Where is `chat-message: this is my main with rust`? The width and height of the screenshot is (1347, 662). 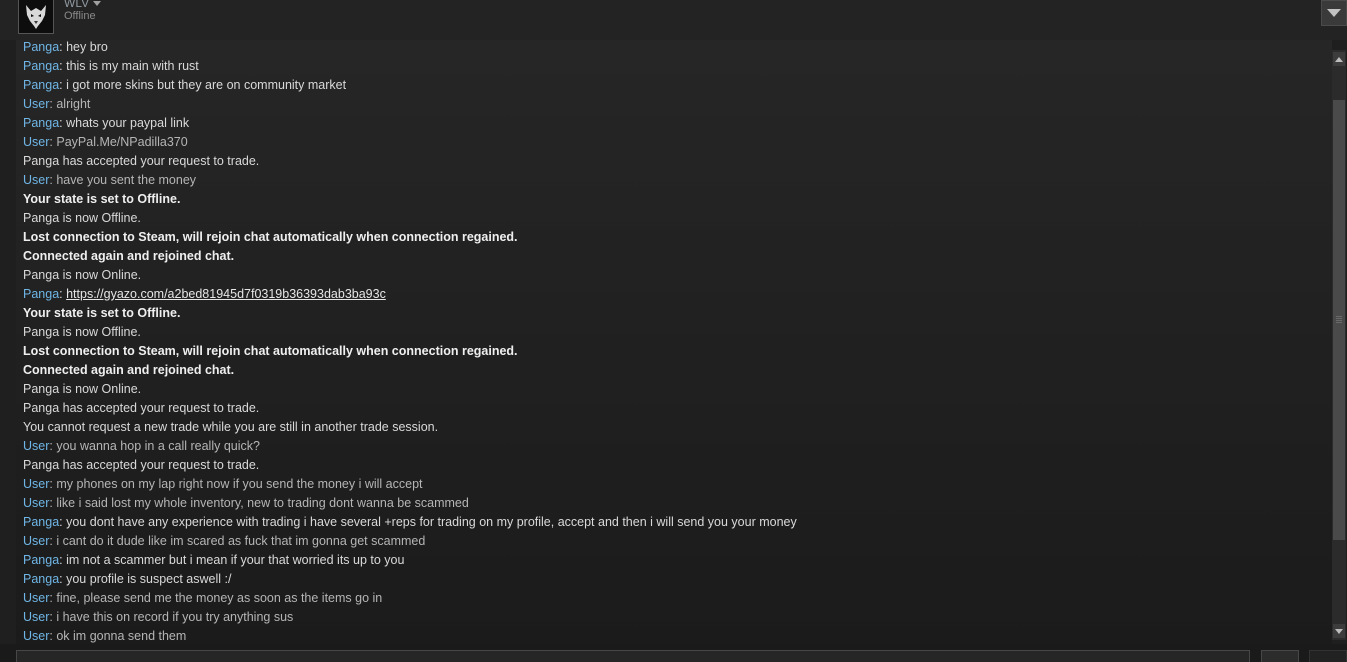 chat-message: this is my main with rust is located at coordinates (132, 66).